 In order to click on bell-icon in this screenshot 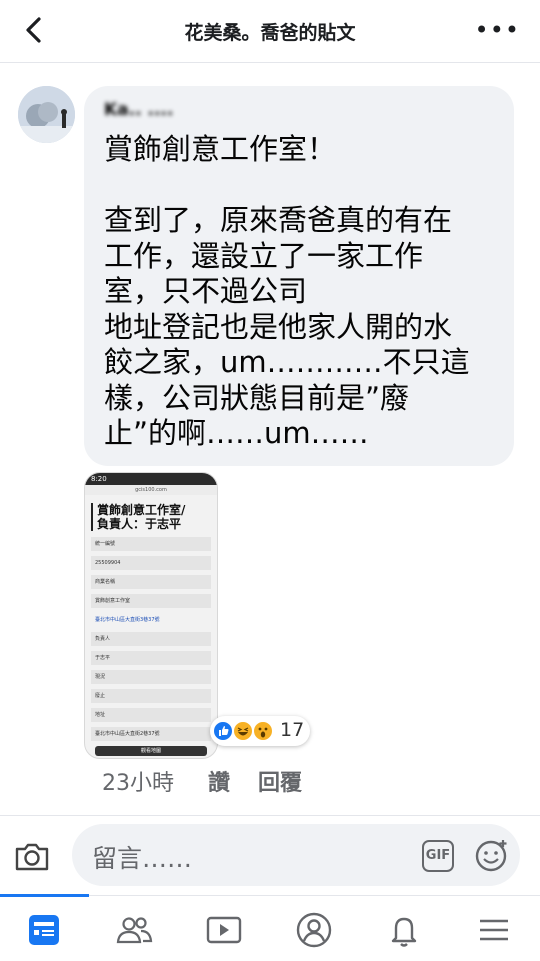, I will do `click(404, 932)`.